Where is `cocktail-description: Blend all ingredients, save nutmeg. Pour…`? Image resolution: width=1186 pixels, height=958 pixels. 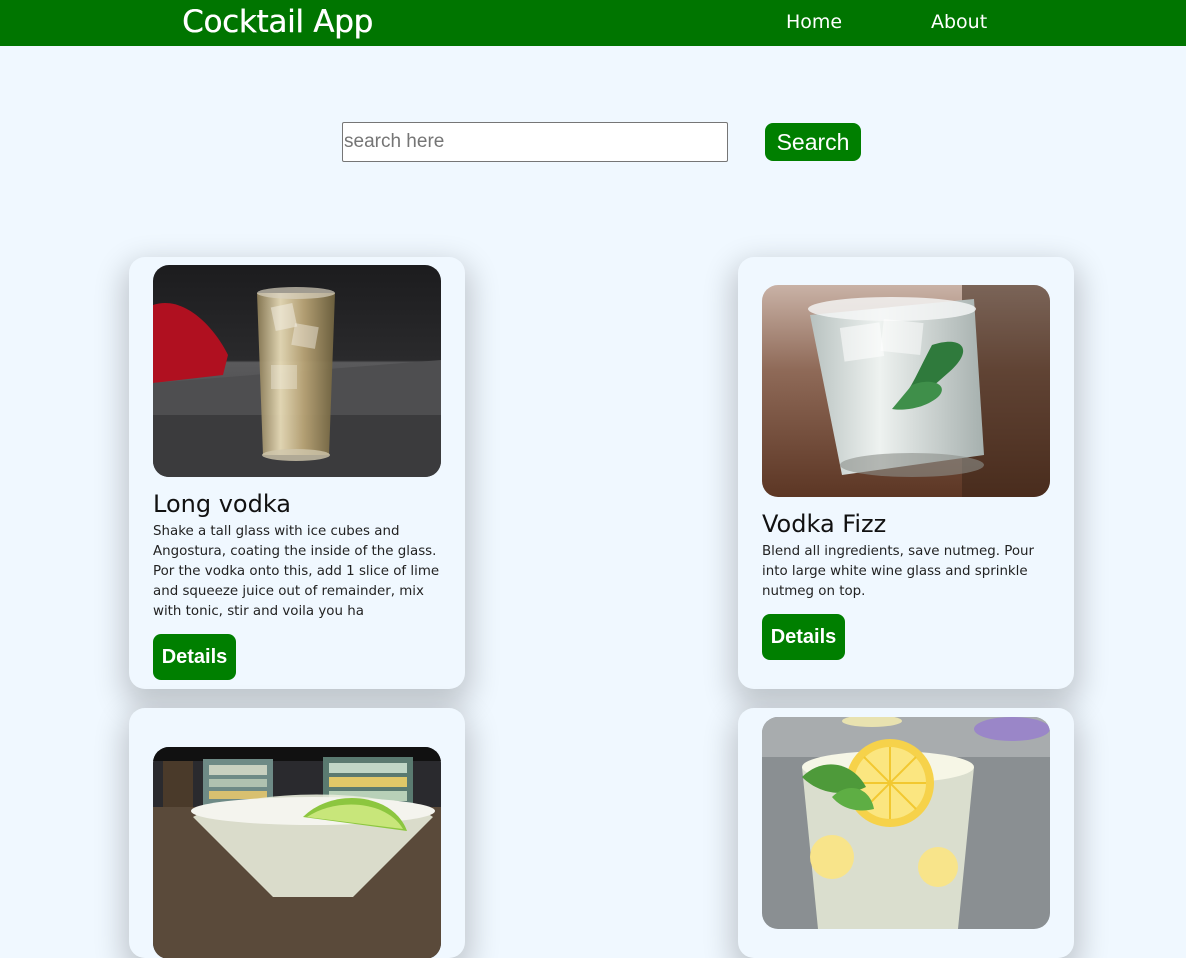
cocktail-description: Blend all ingredients, save nutmeg. Pour… is located at coordinates (898, 571).